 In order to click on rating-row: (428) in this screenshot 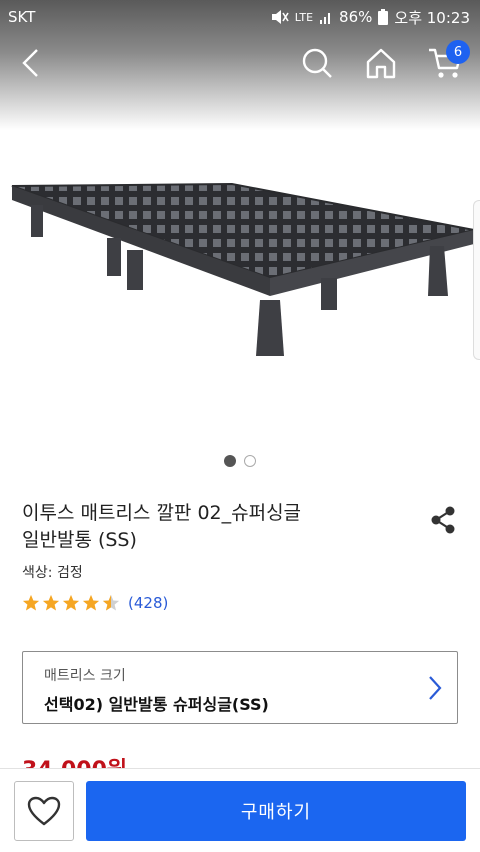, I will do `click(95, 603)`.